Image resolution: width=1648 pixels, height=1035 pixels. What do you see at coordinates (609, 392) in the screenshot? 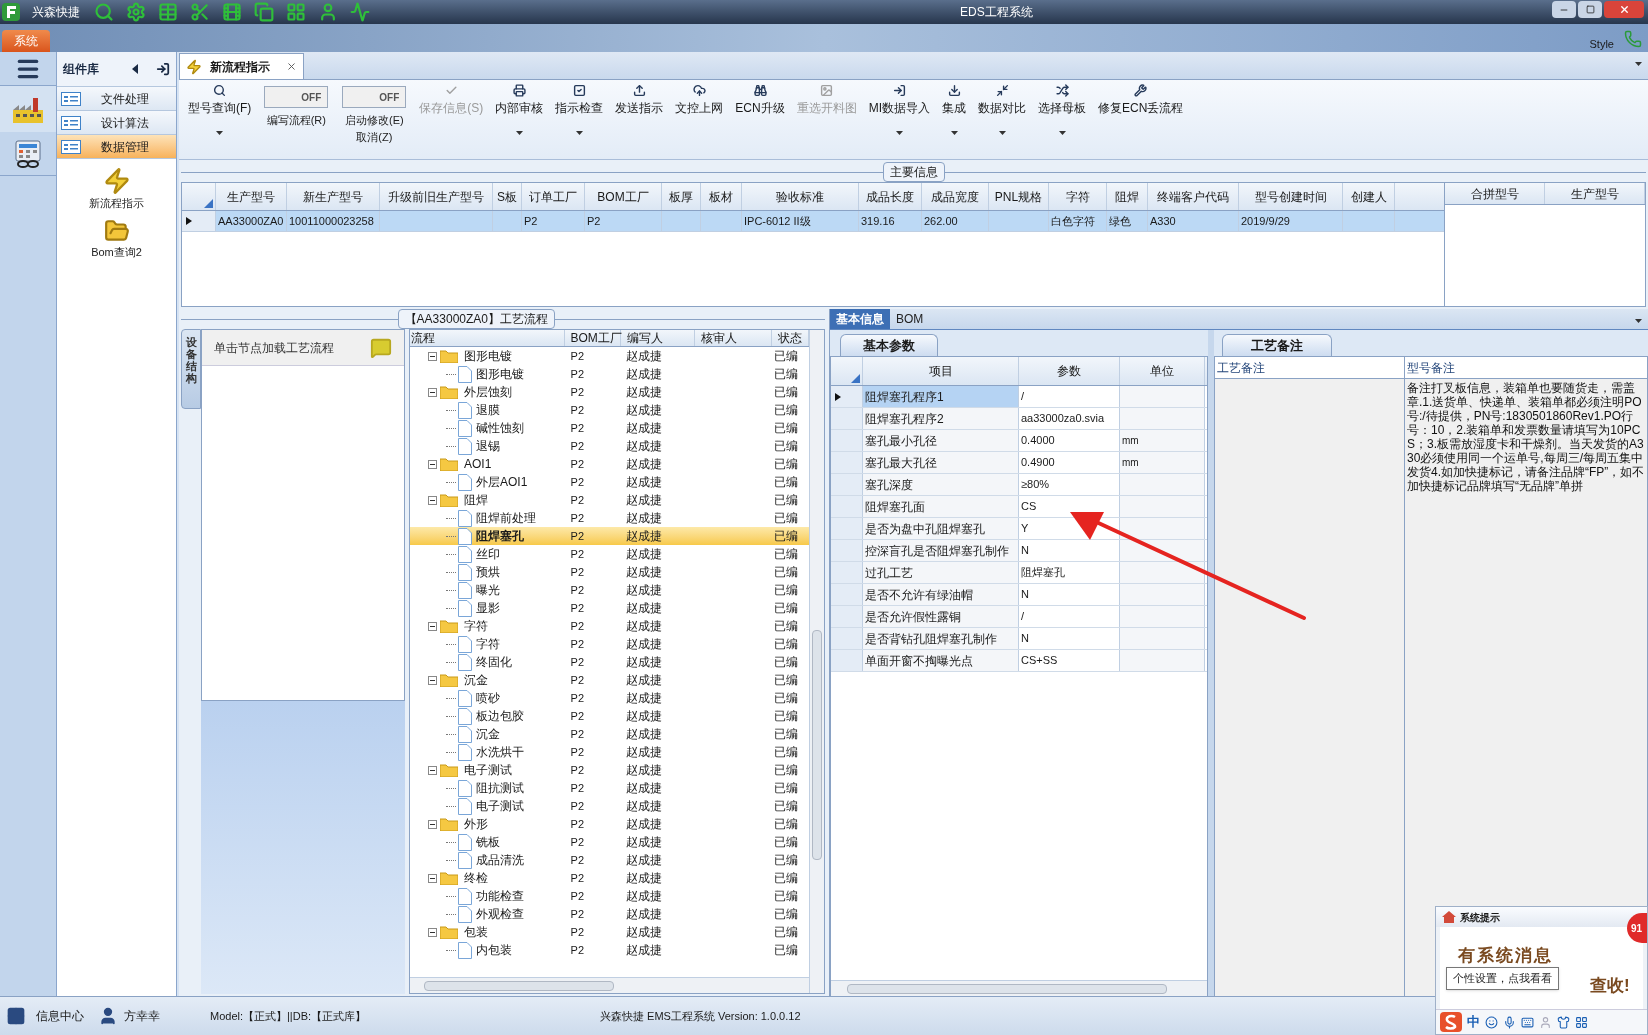
I see `tree-row: 外层蚀刻 P2 赵成捷 已编` at bounding box center [609, 392].